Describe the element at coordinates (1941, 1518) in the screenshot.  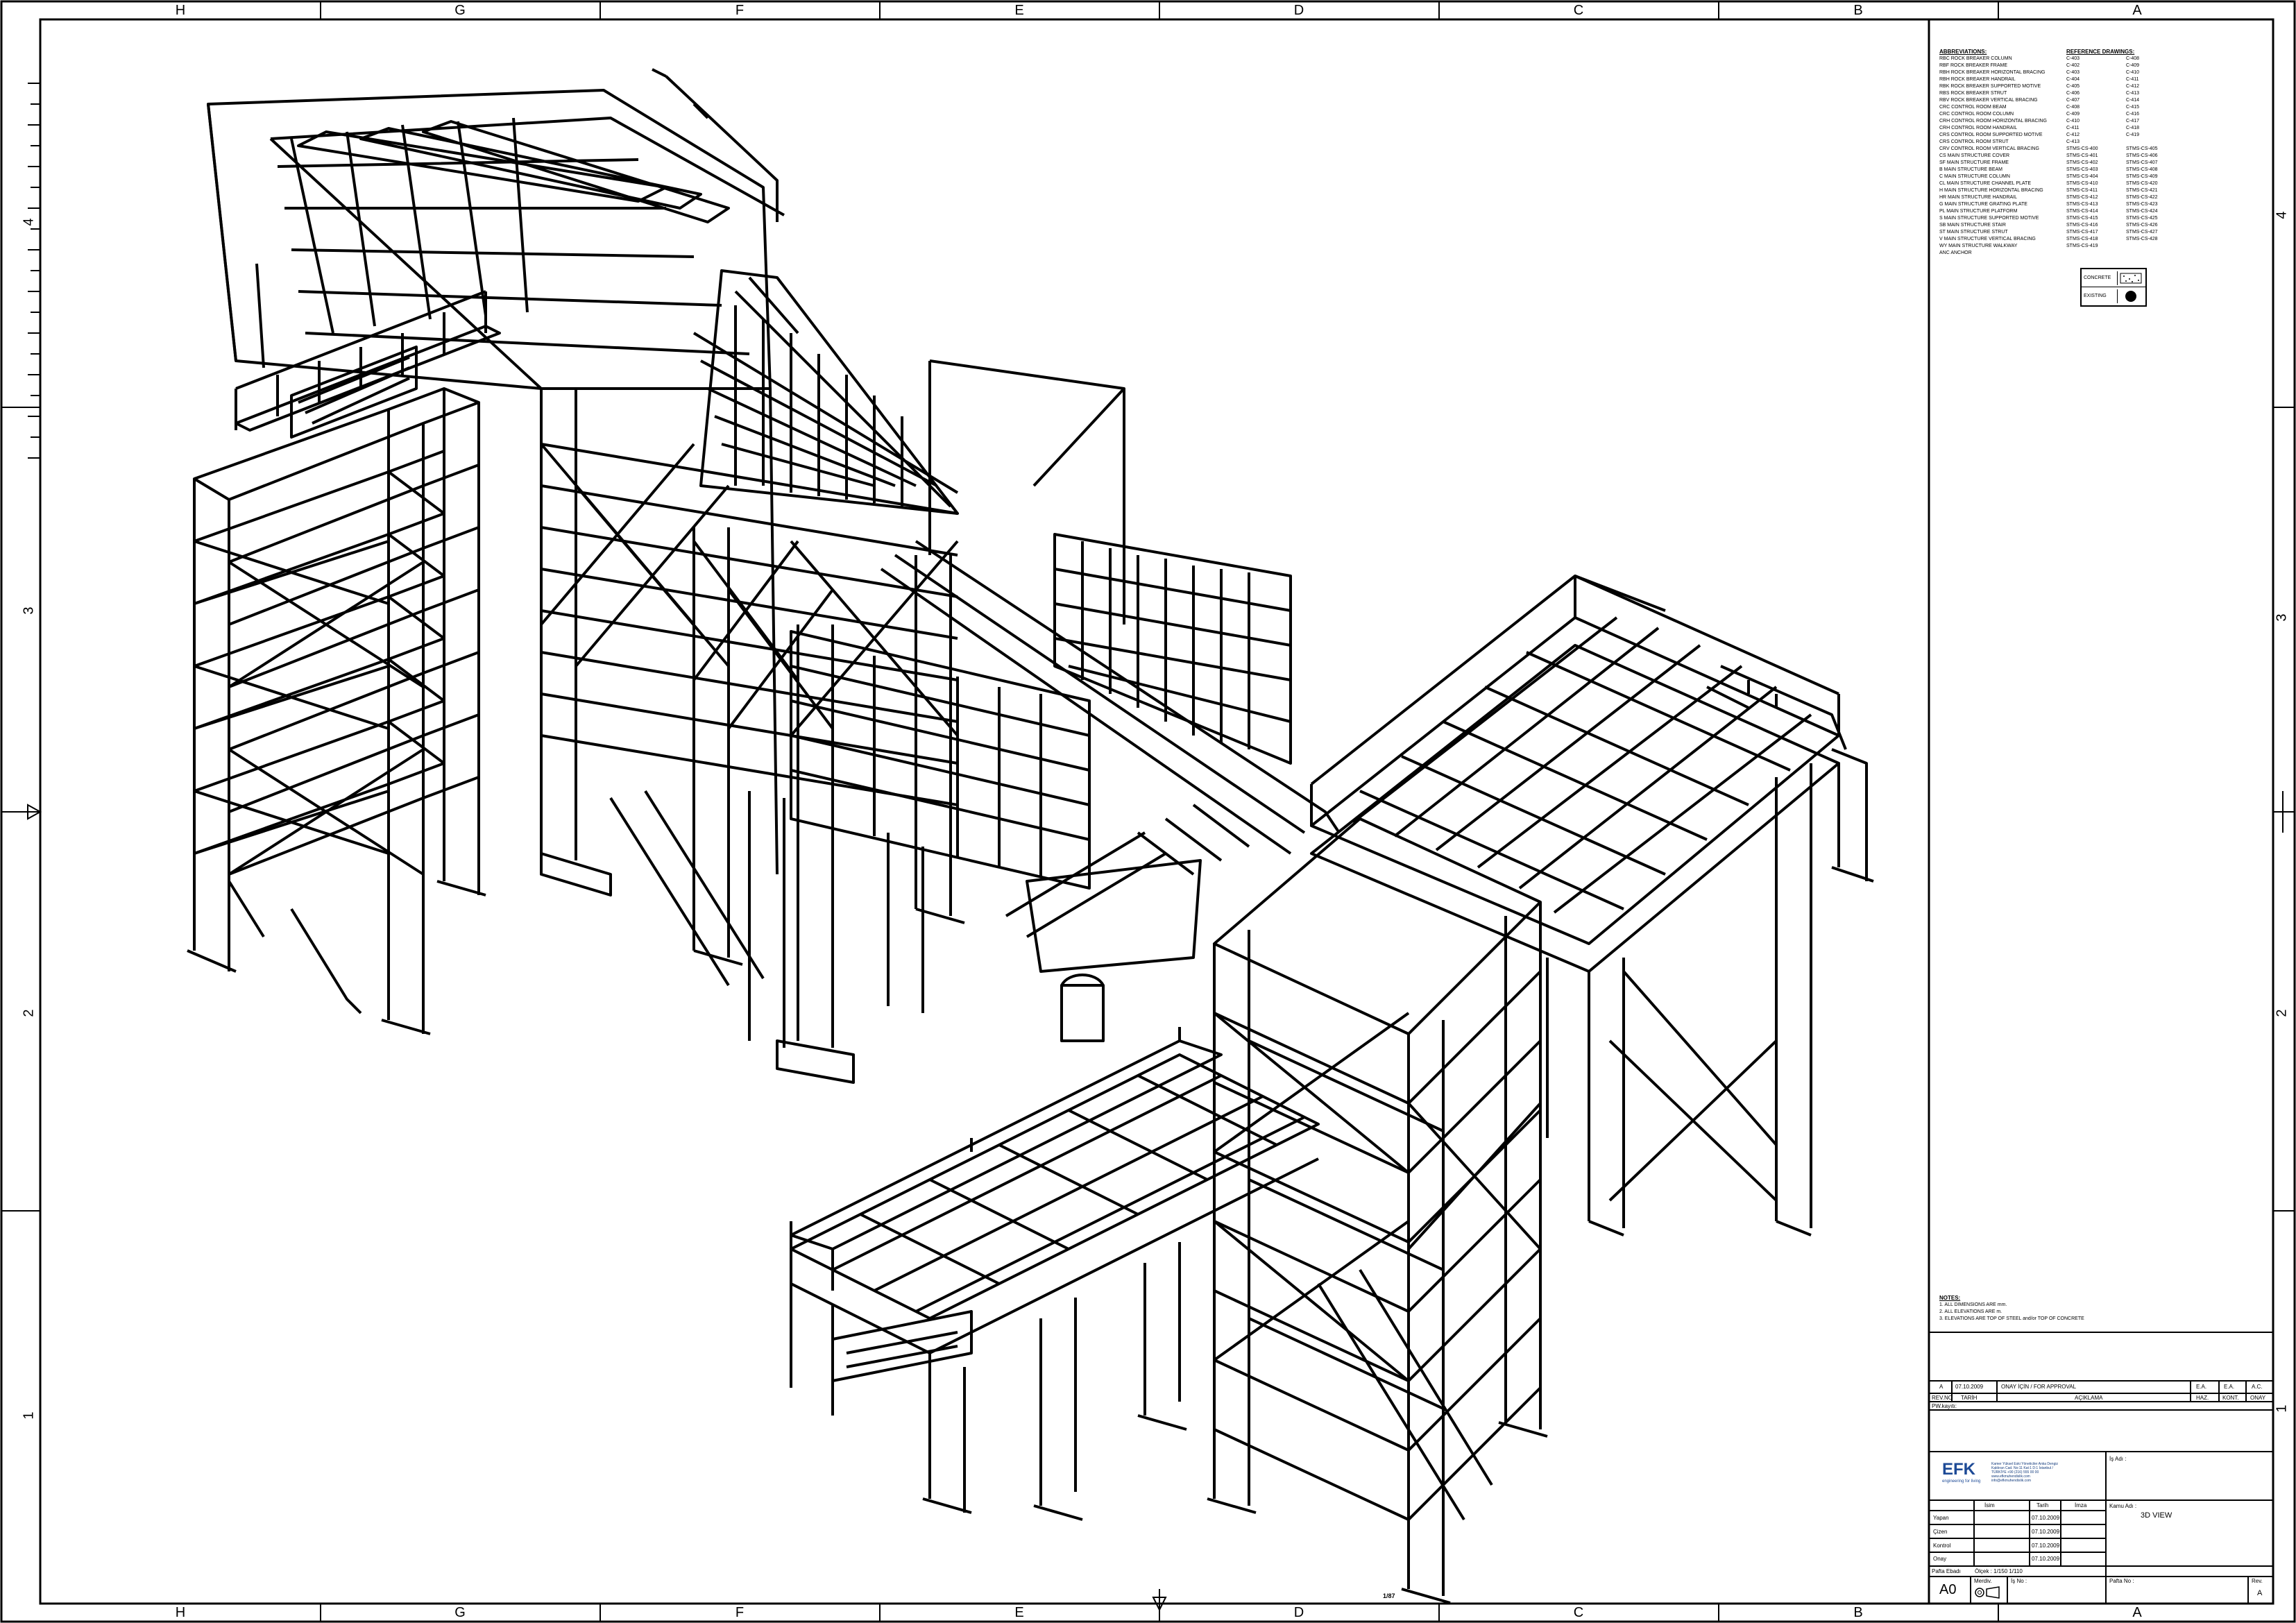
I see `signoff-role: Yapan` at that location.